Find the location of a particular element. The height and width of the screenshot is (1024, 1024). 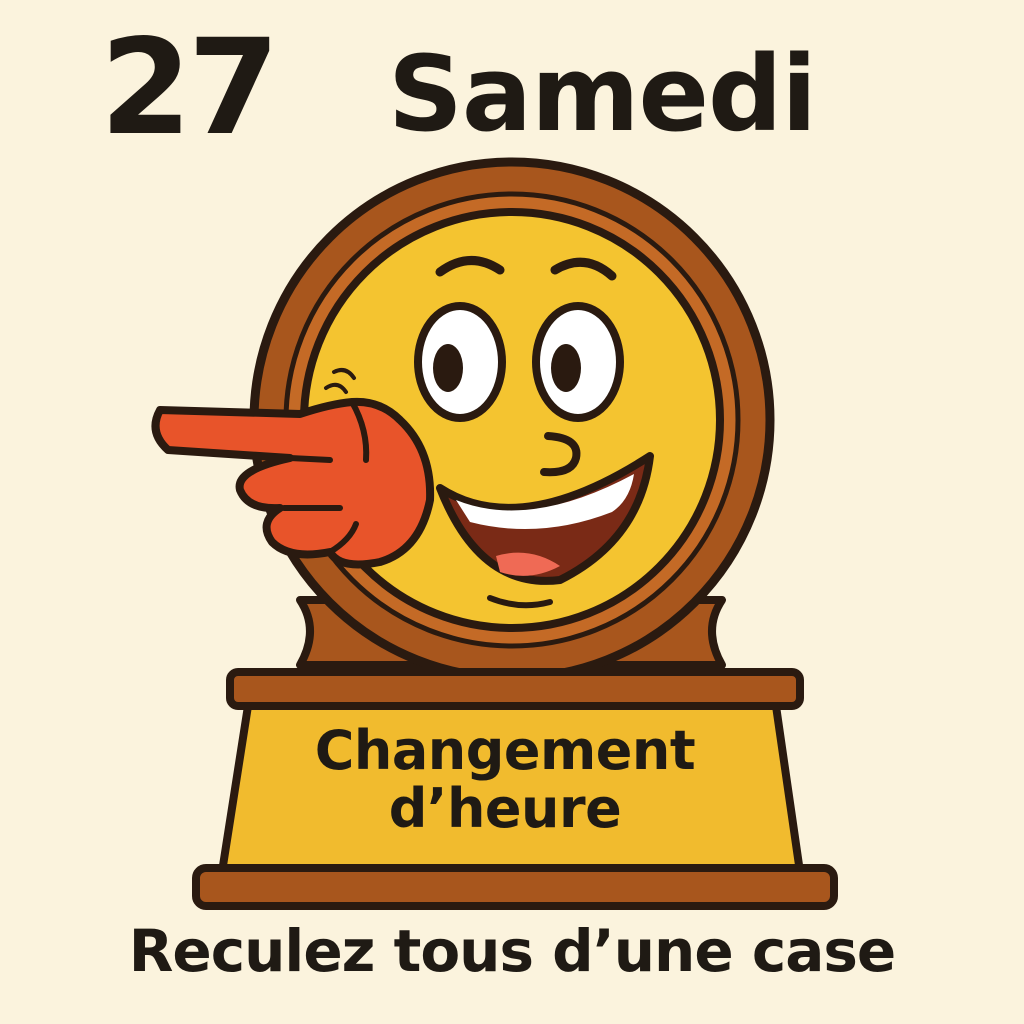

plaque-line-2: d’heure is located at coordinates (505, 809).